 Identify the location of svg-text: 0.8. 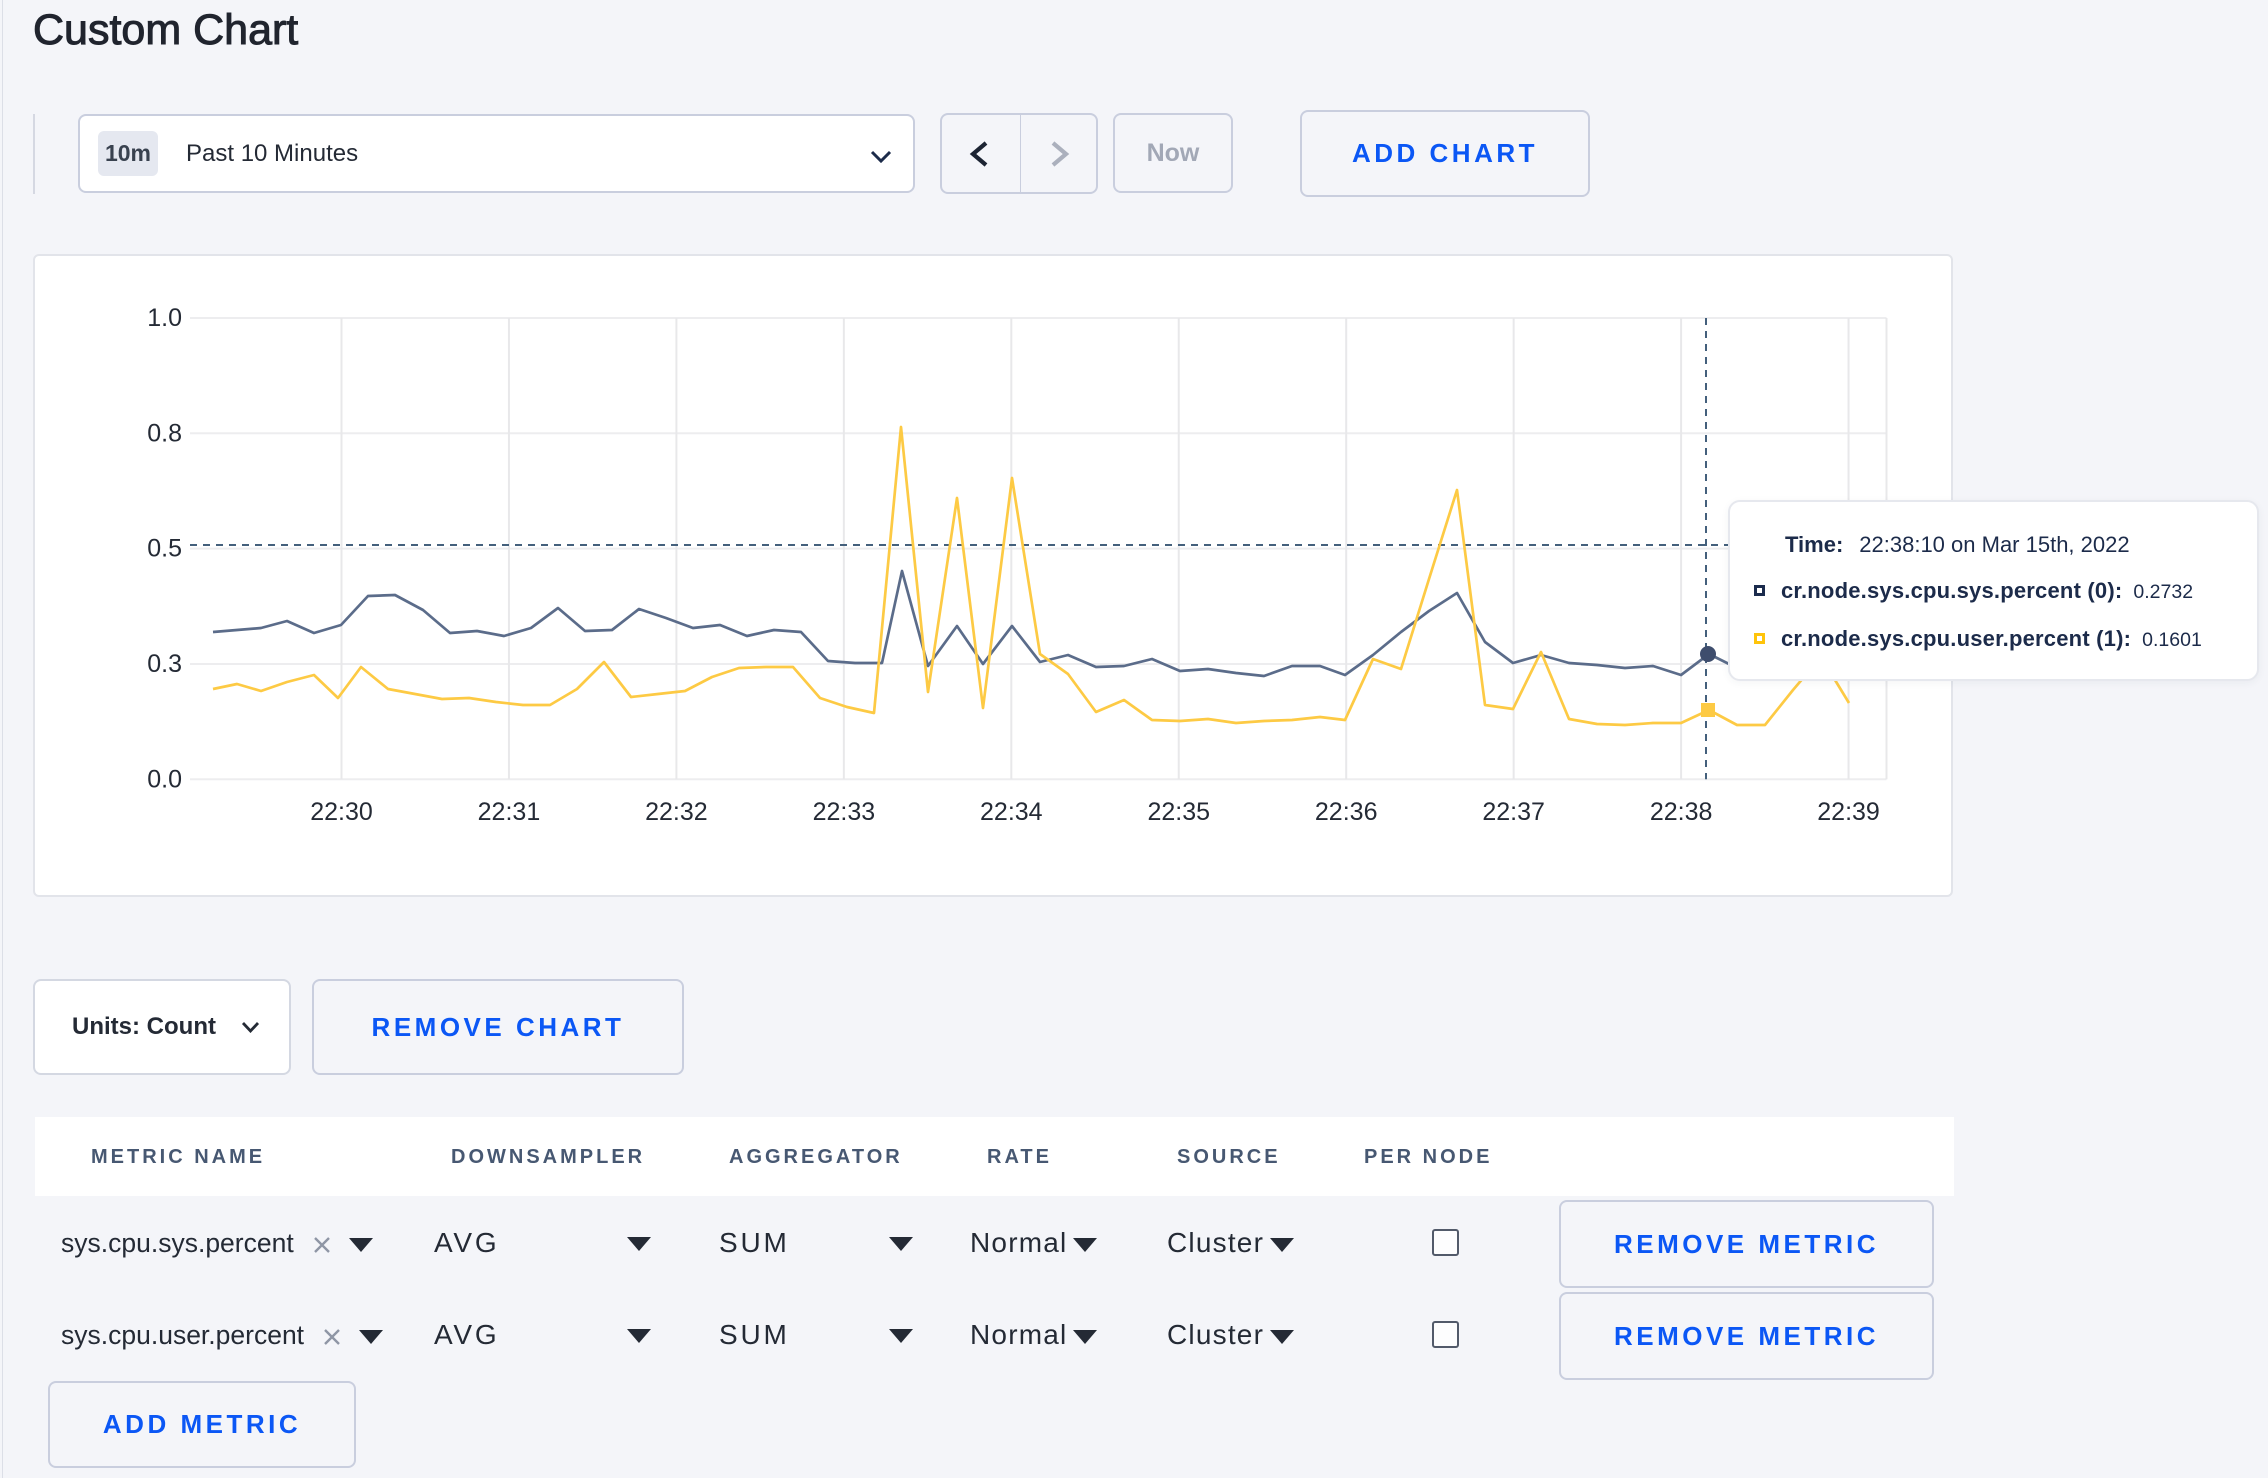
(164, 433).